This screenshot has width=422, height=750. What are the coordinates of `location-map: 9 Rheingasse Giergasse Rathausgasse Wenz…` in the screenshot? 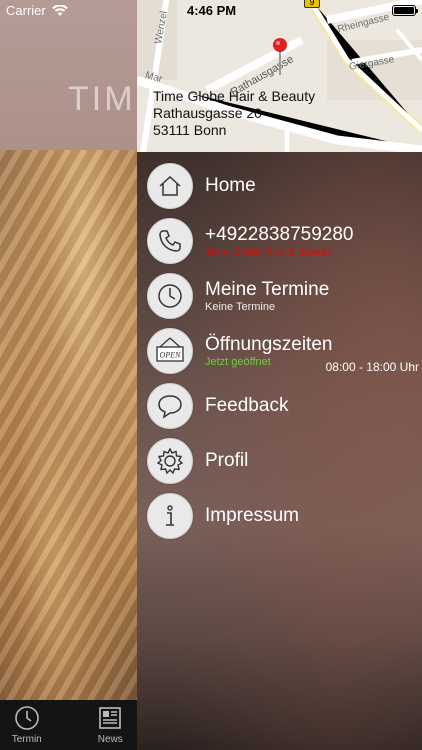 It's located at (279, 76).